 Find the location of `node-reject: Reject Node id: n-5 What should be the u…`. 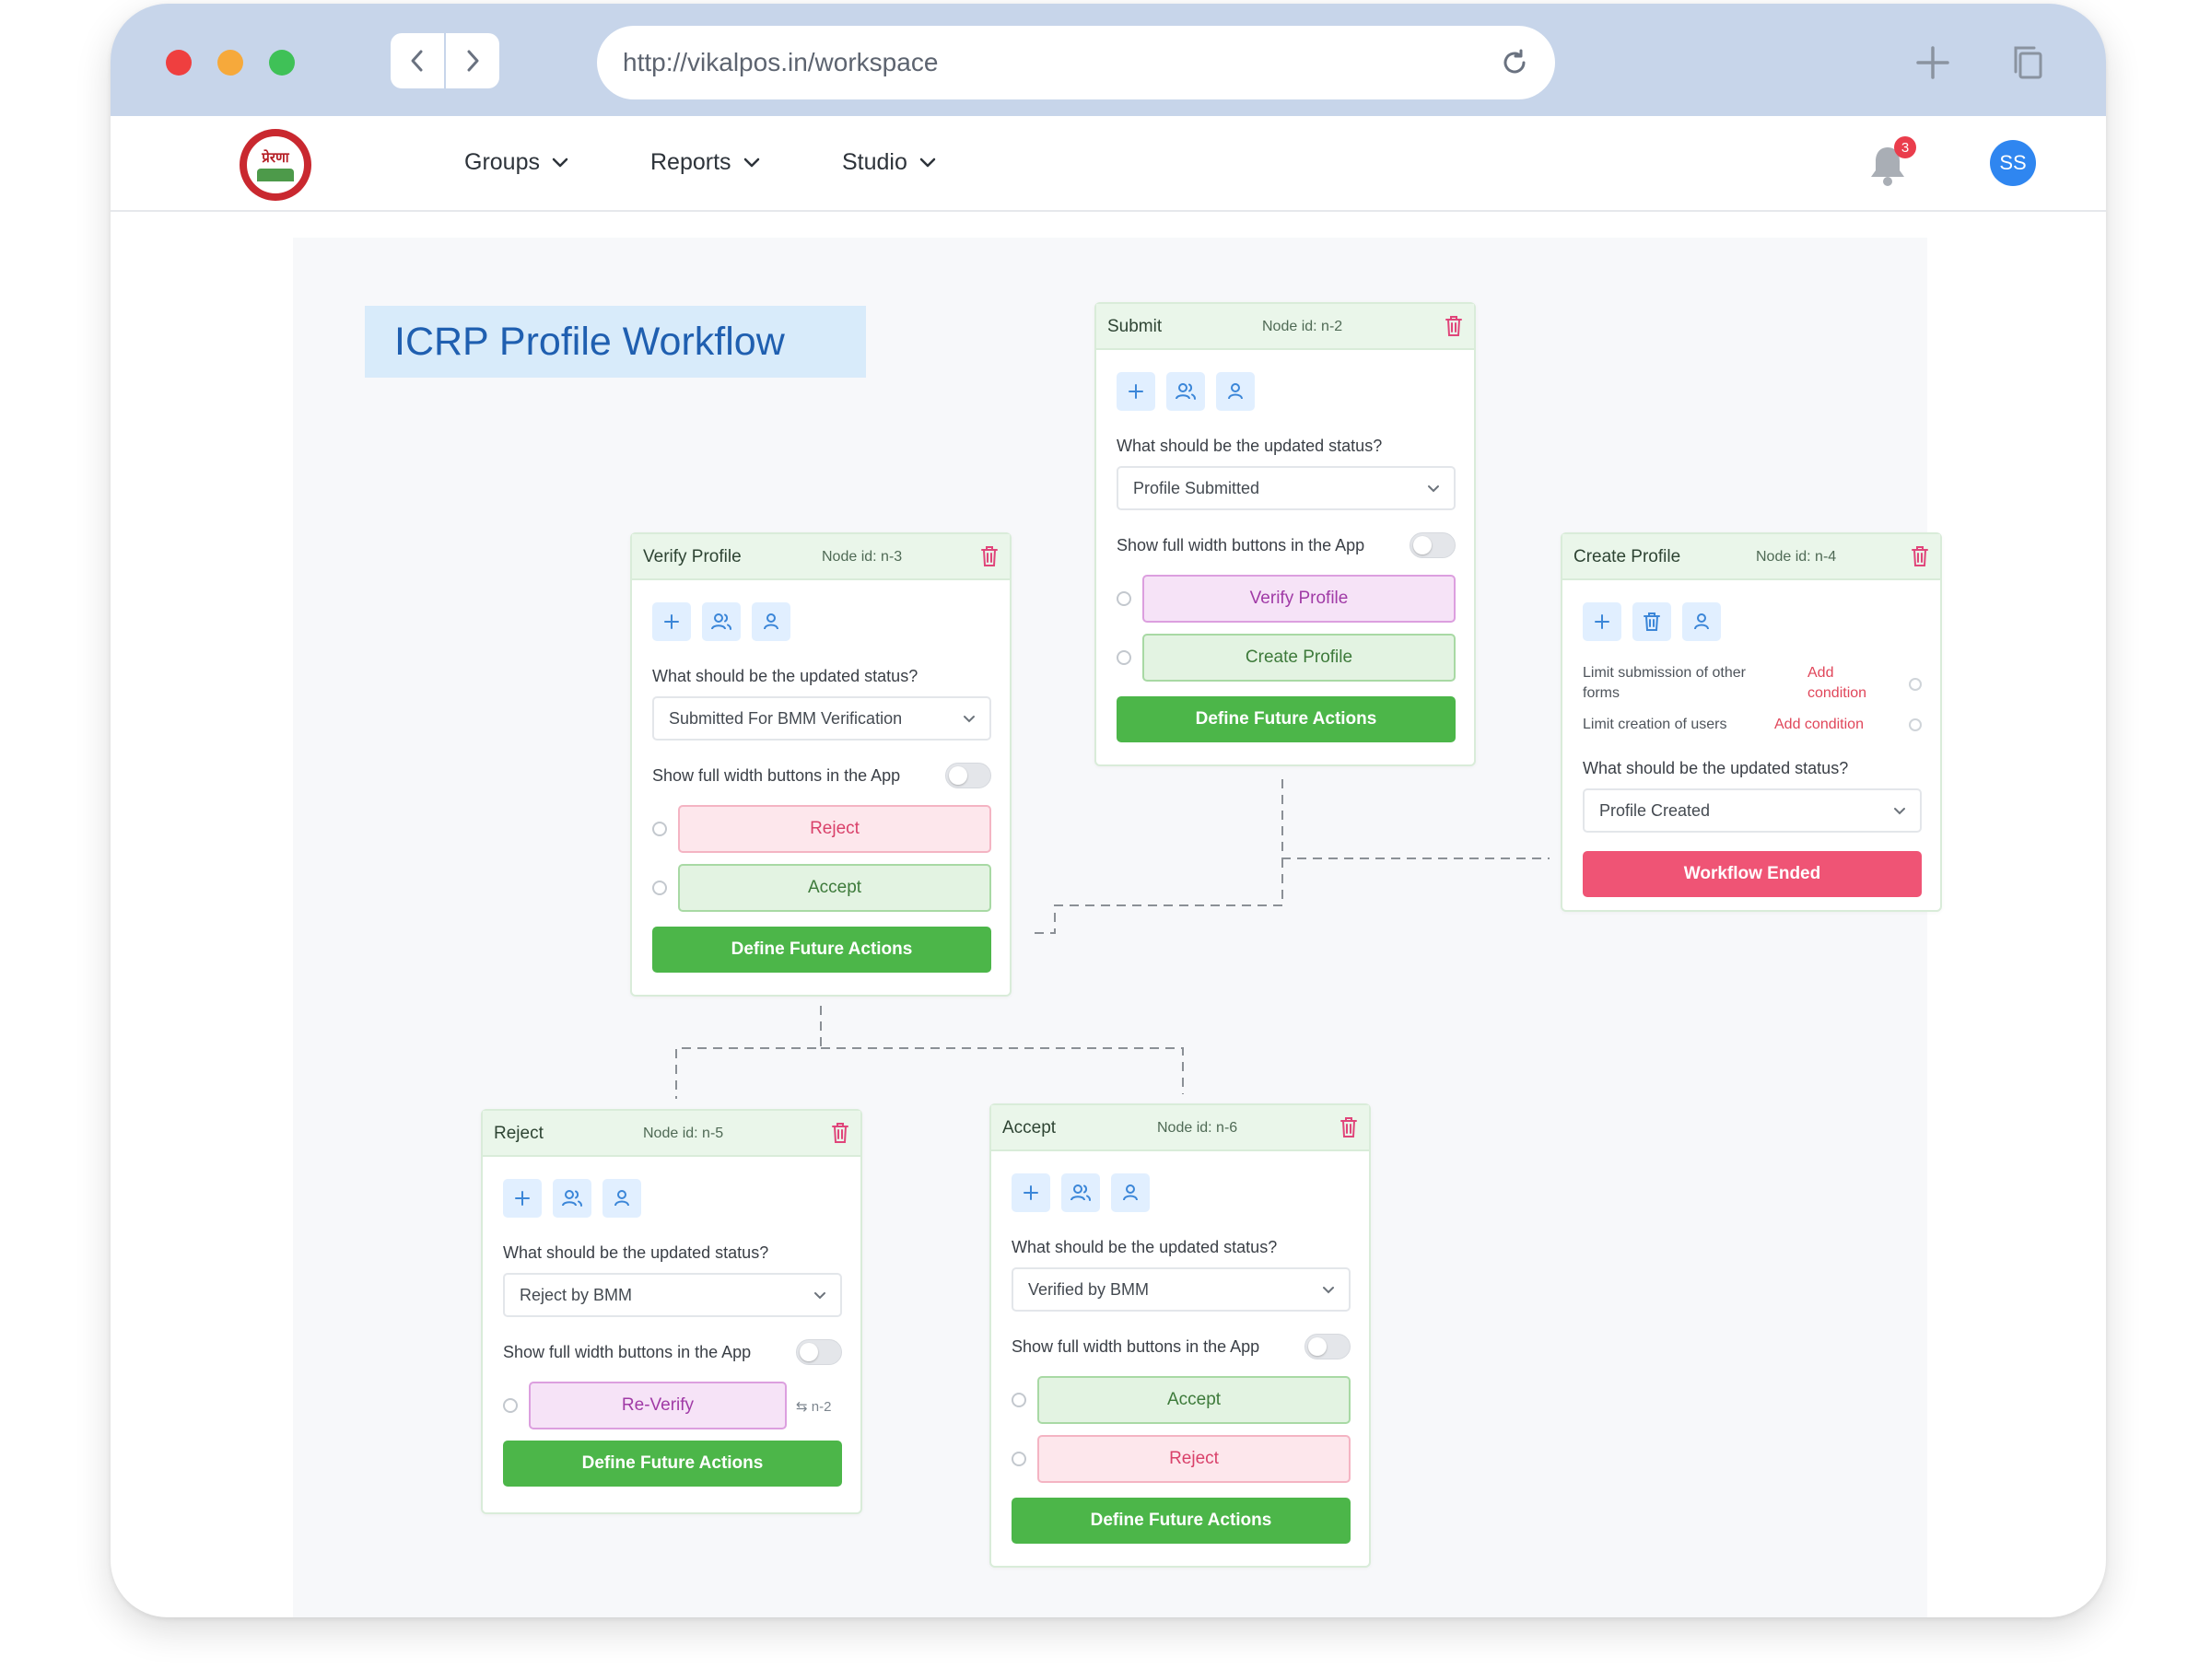

node-reject: Reject Node id: n-5 What should be the u… is located at coordinates (671, 1311).